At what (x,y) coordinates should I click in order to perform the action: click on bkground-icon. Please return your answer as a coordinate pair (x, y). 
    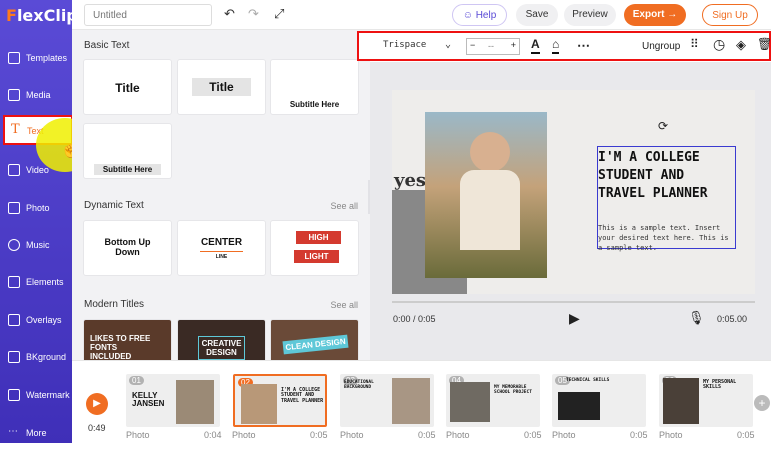
    Looking at the image, I should click on (14, 357).